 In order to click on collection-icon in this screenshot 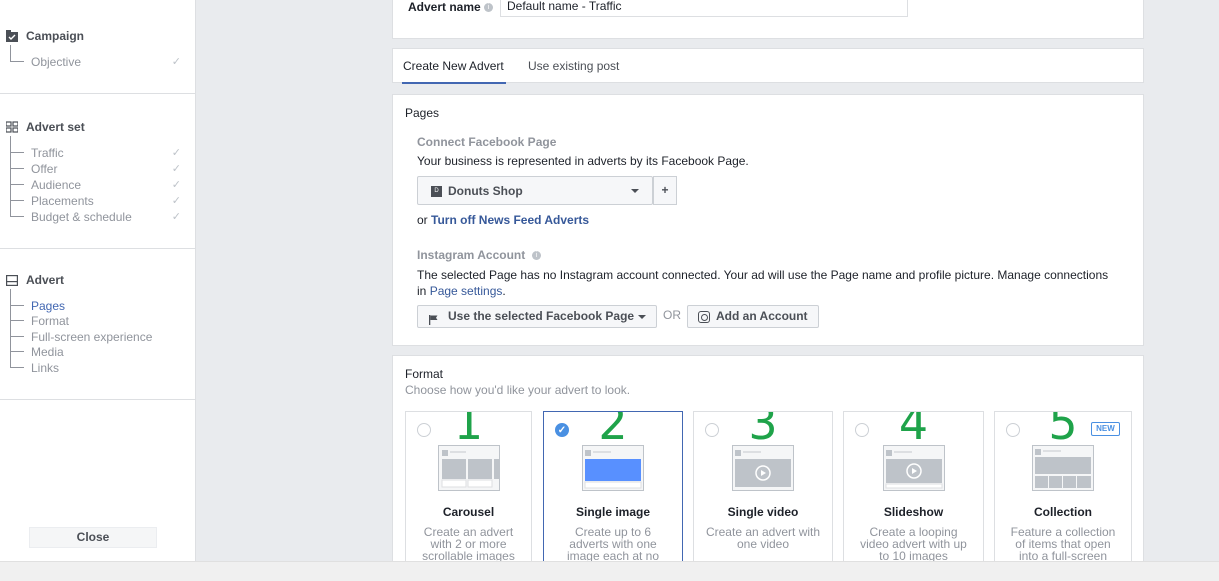, I will do `click(1063, 468)`.